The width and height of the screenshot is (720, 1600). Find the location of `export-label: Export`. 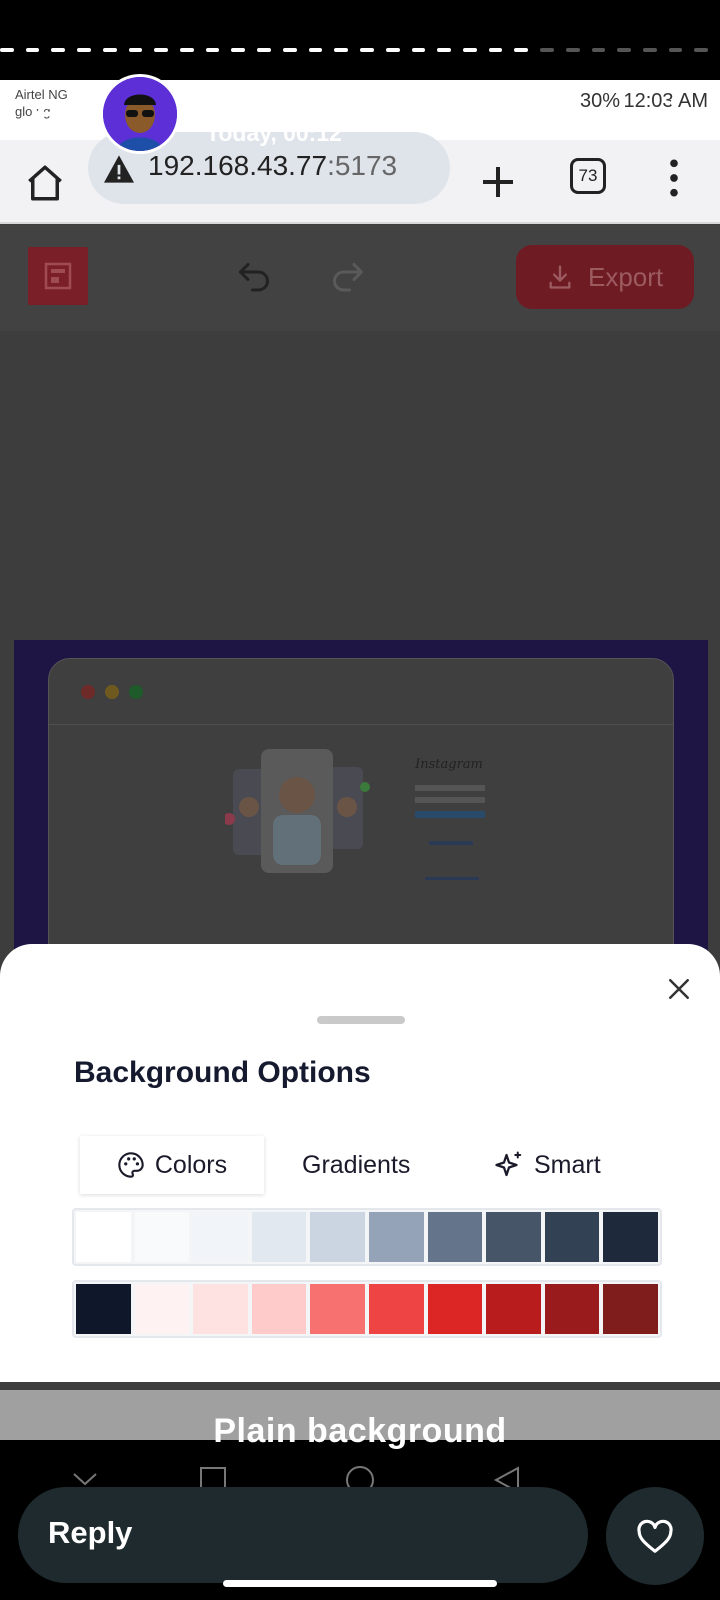

export-label: Export is located at coordinates (626, 276).